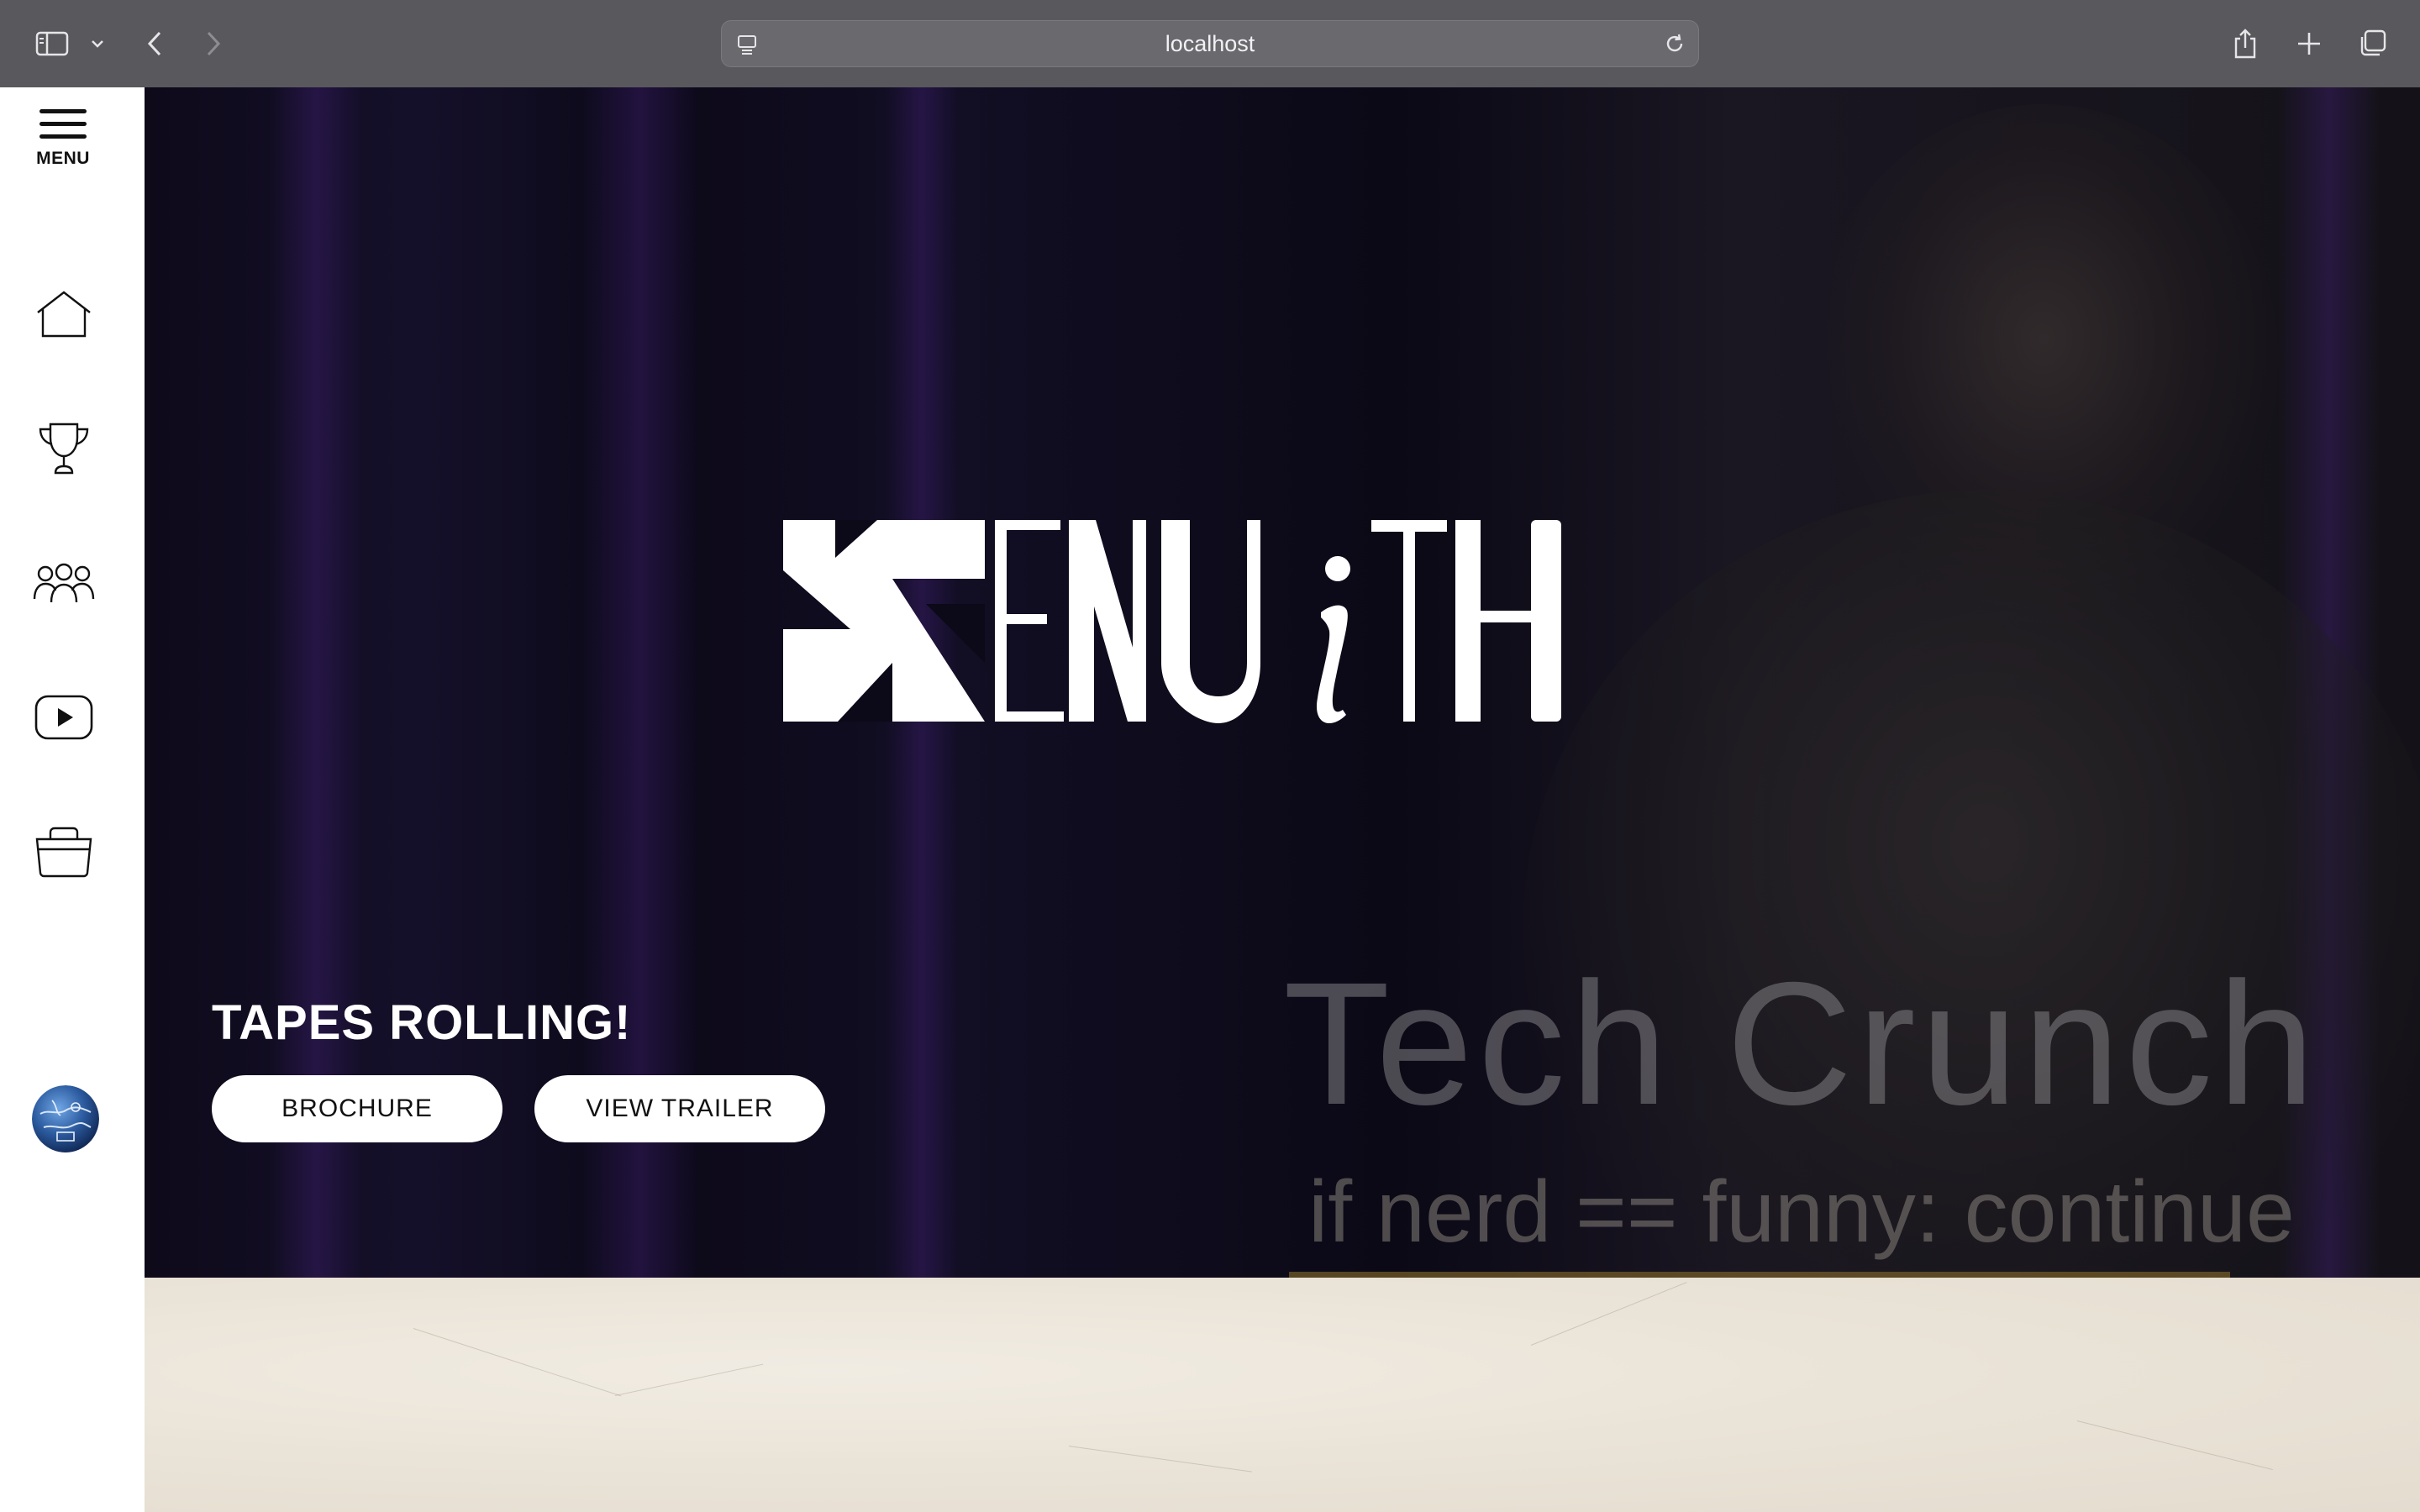 This screenshot has width=2420, height=1512. I want to click on nav-shop, so click(64, 851).